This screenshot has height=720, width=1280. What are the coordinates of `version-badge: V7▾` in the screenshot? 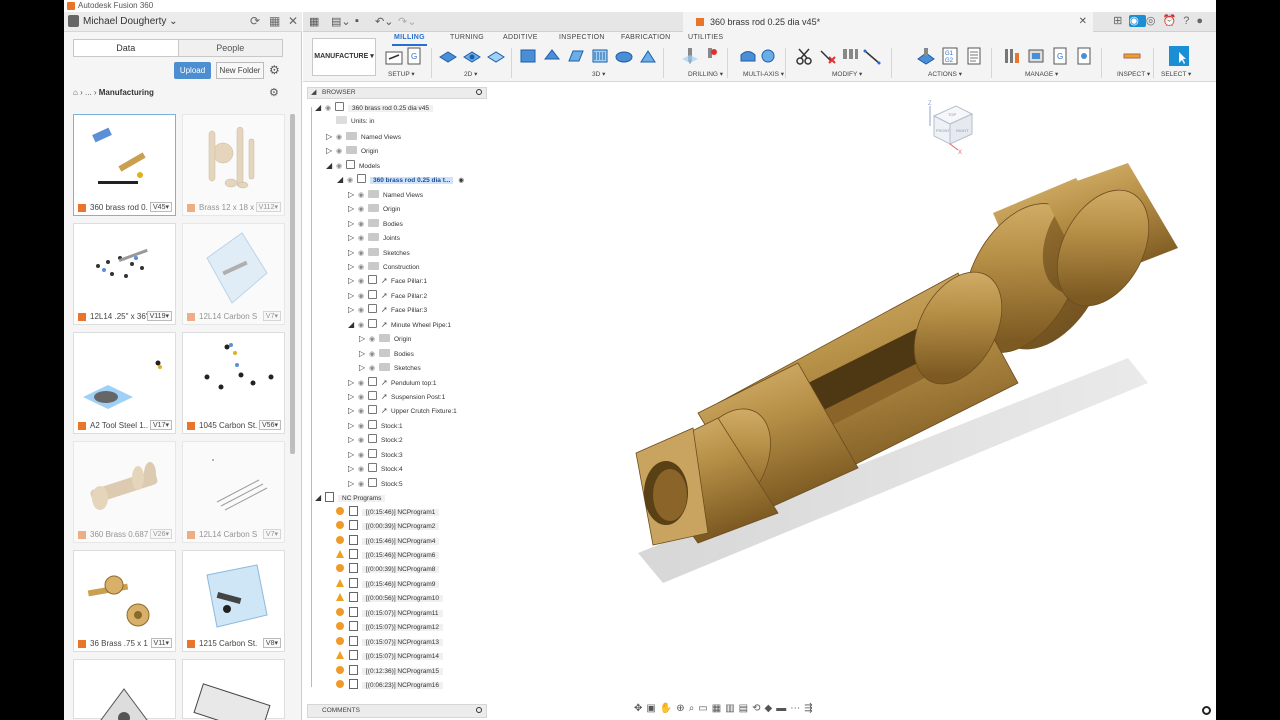 It's located at (271, 316).